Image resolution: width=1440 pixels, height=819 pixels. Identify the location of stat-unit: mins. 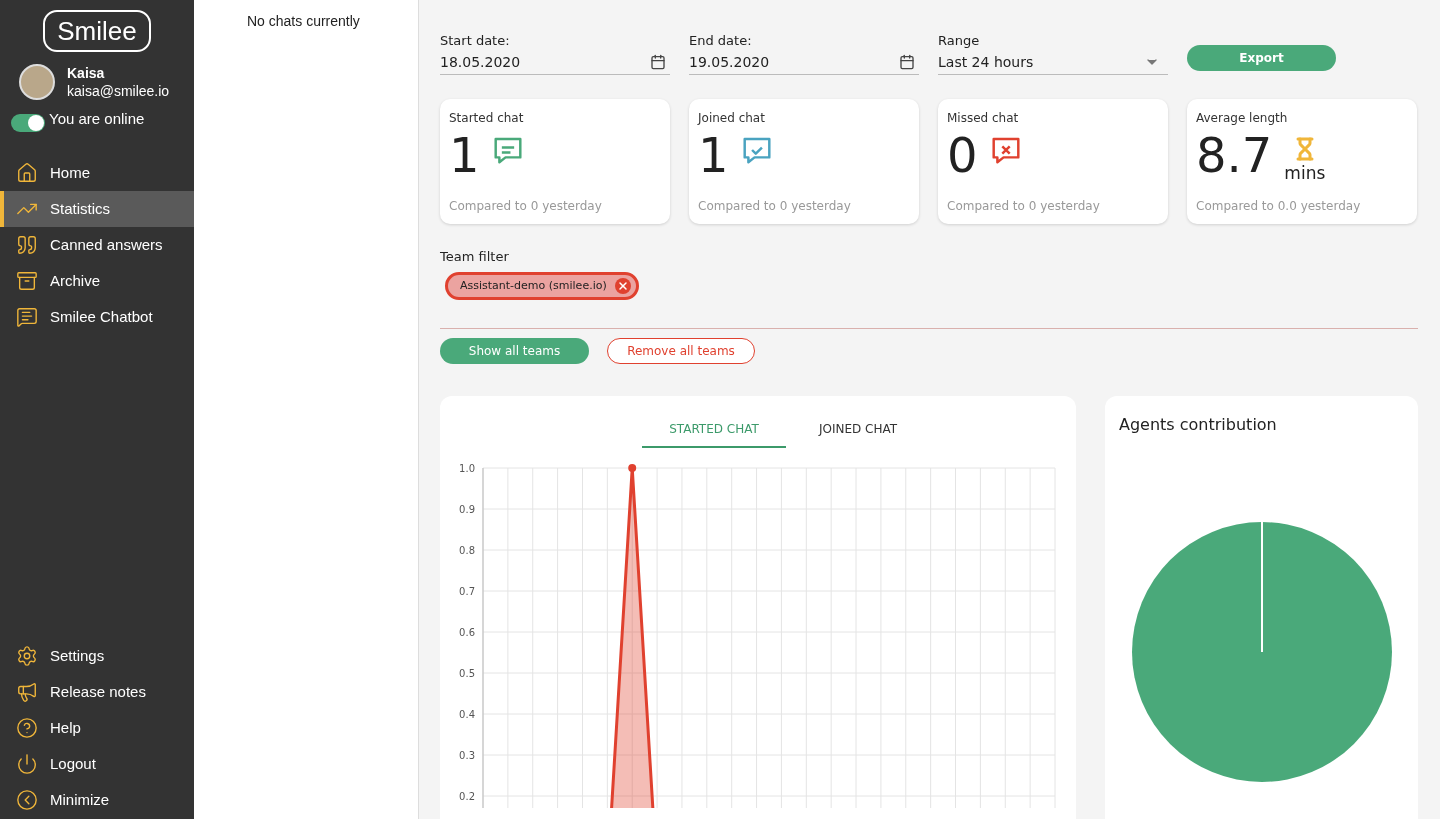
(1305, 172).